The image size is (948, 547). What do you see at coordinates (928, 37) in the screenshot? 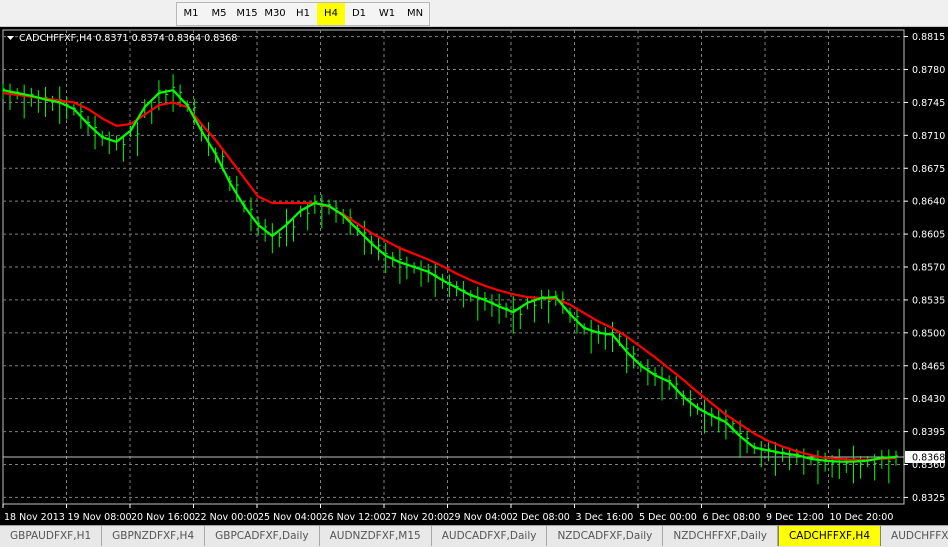
I see `y-tick-label: 0.8815` at bounding box center [928, 37].